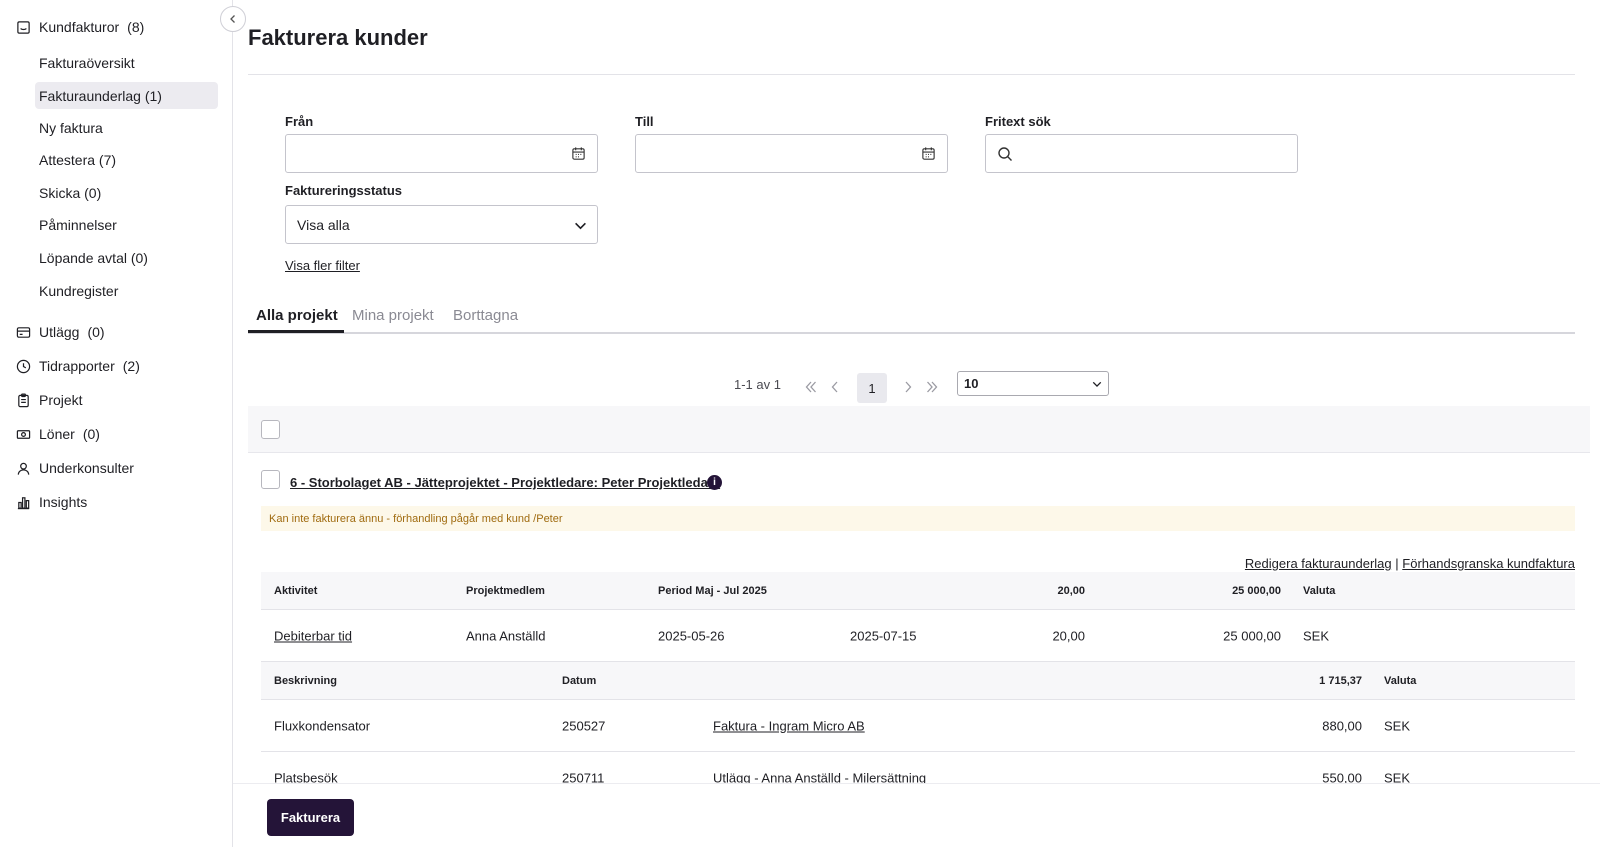  Describe the element at coordinates (1068, 635) in the screenshot. I see `hours-cell: 20,00` at that location.